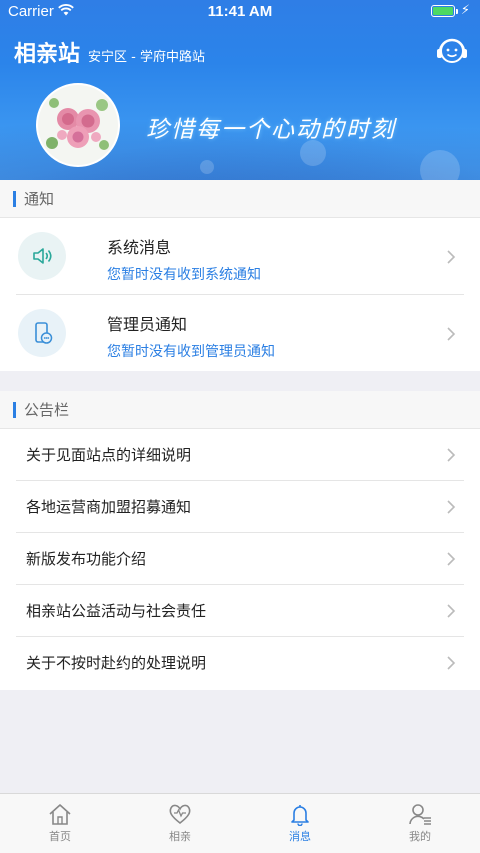 Image resolution: width=480 pixels, height=853 pixels. Describe the element at coordinates (240, 410) in the screenshot. I see `bulletin-section-header: 公告栏` at that location.